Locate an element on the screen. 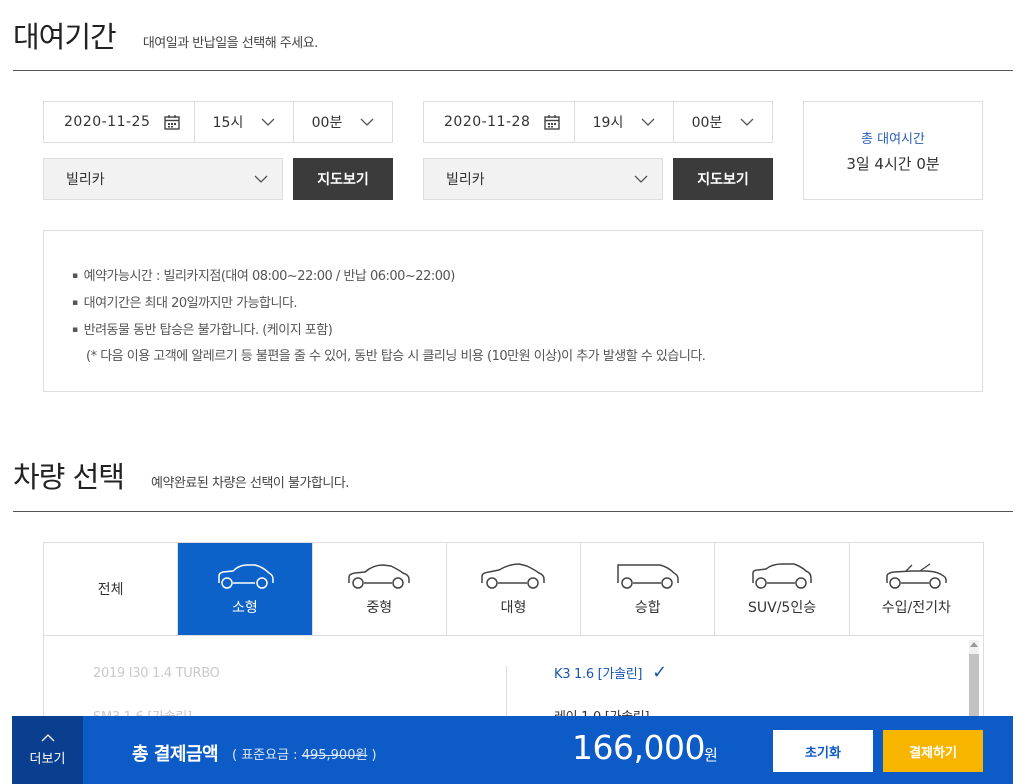  rental-period-header: 대여기간 대여일과 반납일을 선택해 주세요. is located at coordinates (513, 41).